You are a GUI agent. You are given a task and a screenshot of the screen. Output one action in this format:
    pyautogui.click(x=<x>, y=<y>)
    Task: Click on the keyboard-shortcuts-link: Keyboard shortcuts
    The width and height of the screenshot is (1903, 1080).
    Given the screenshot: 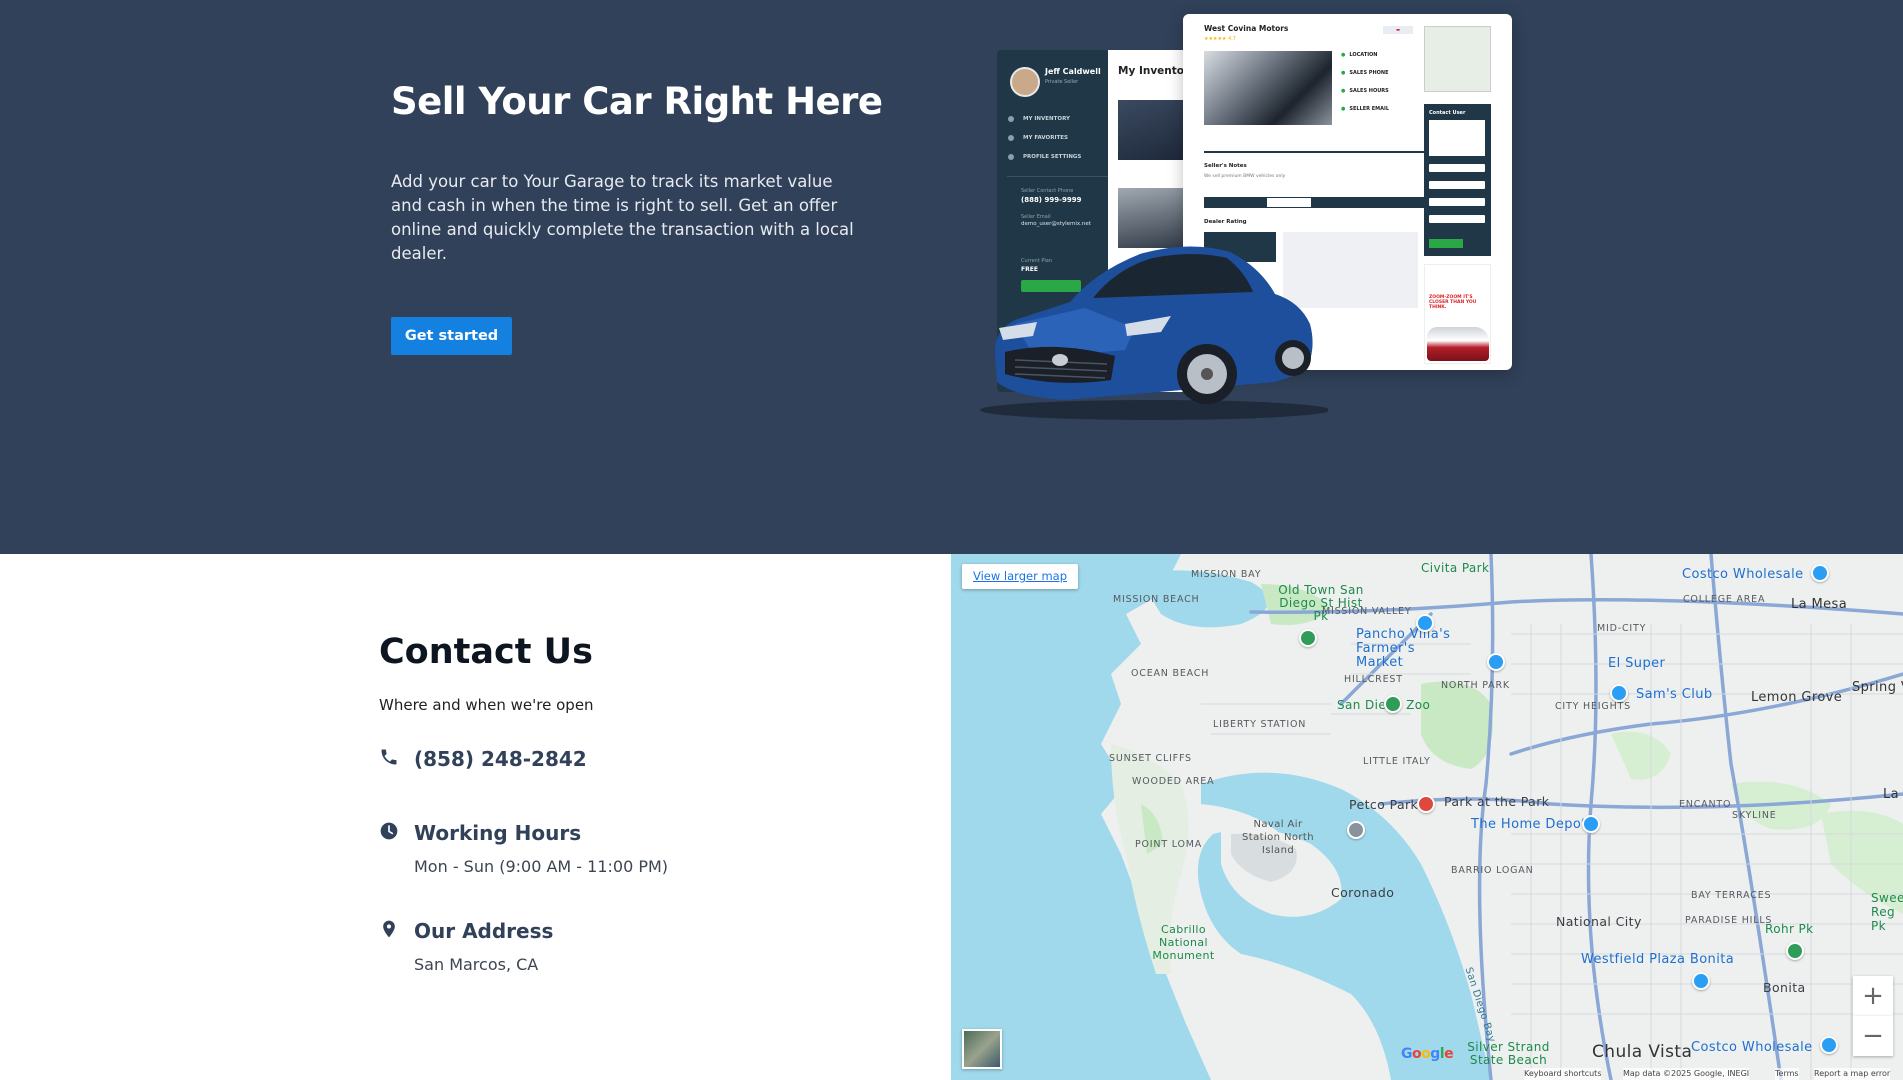 What is the action you would take?
    pyautogui.click(x=1563, y=1074)
    